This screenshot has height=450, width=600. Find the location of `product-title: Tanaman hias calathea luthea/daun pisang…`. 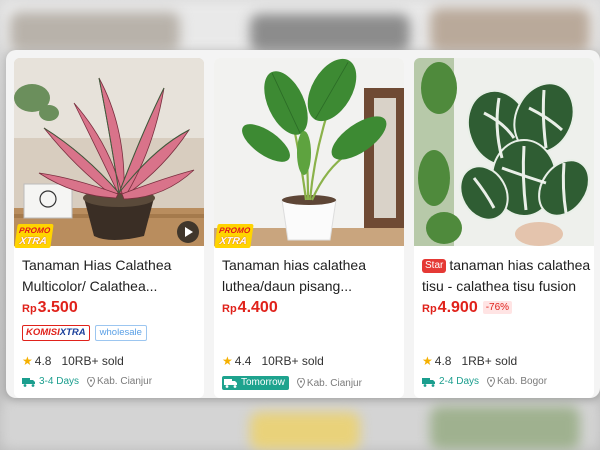

product-title: Tanaman hias calathea luthea/daun pisang… is located at coordinates (311, 276).